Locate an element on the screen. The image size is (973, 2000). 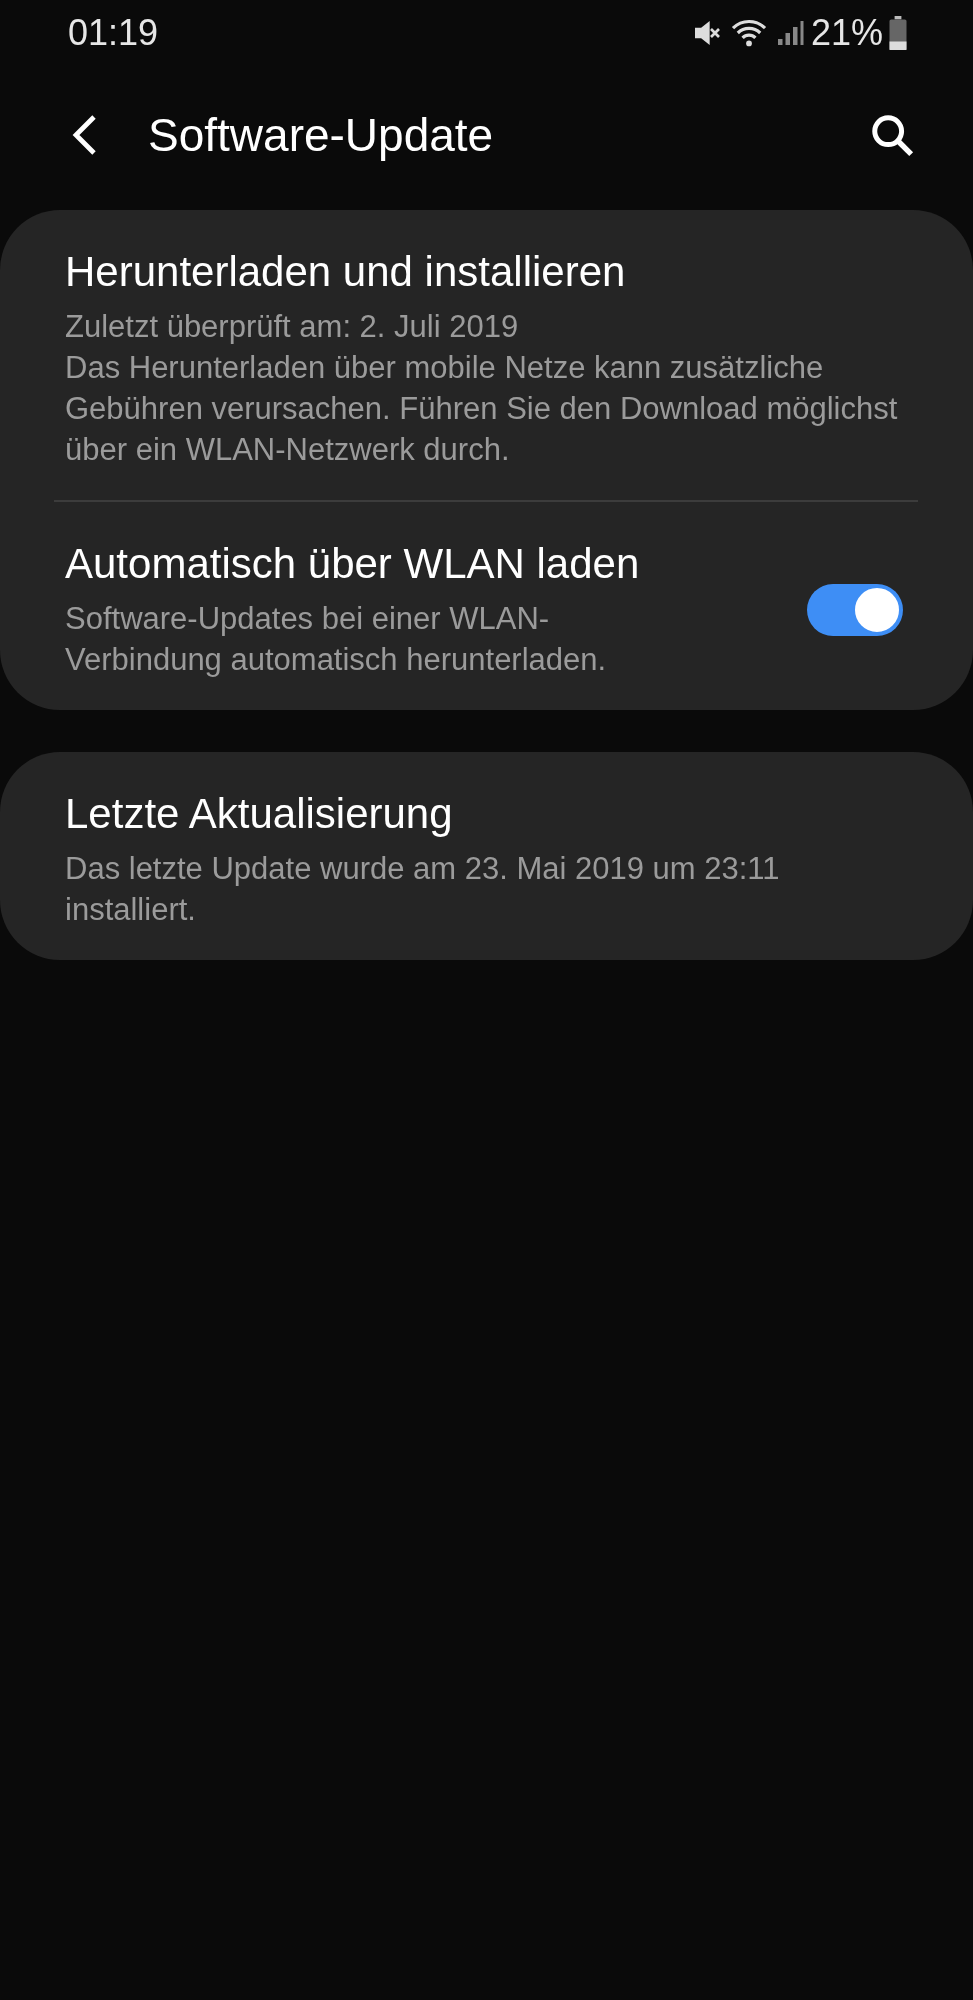
setting-title: Letzte Aktualisierung is located at coordinates (484, 814).